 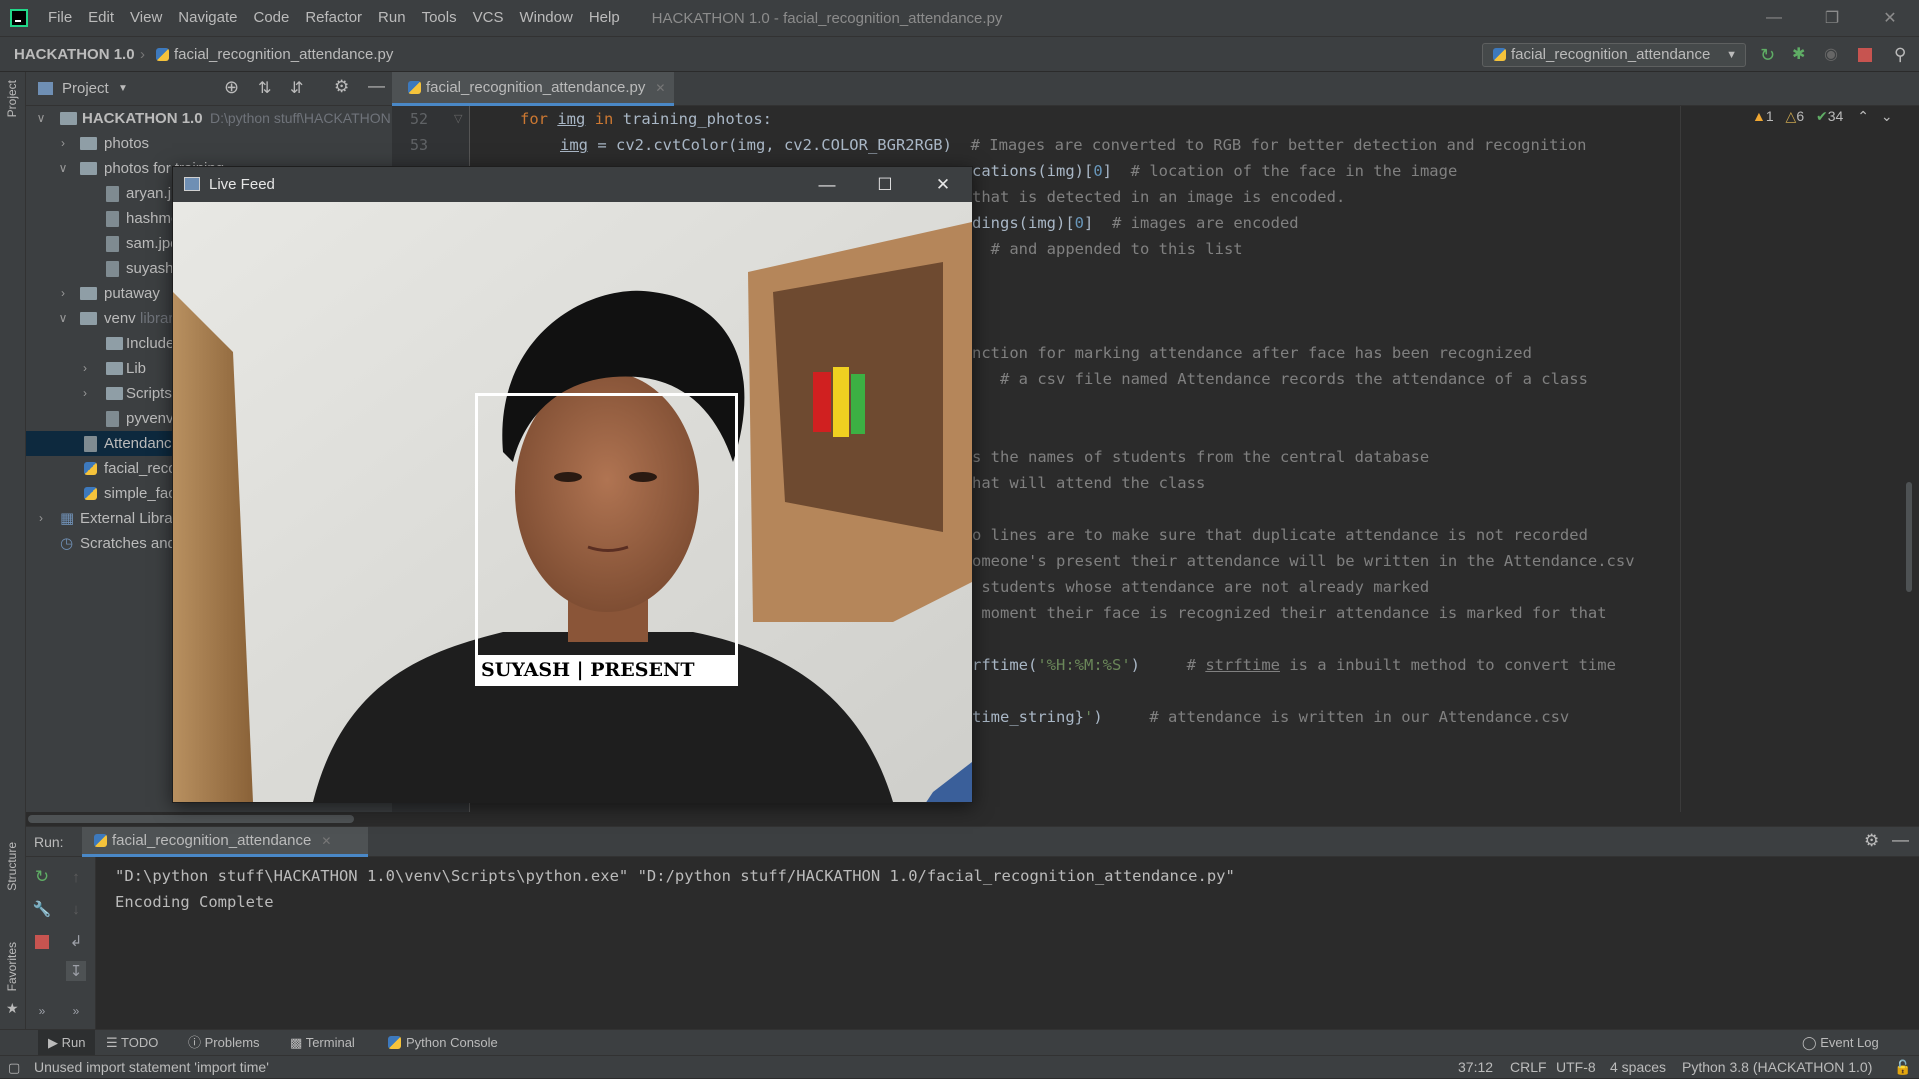 I want to click on inspection-widget: ▲1 △6 ✔34 ⌃ ⌄, so click(x=1822, y=116).